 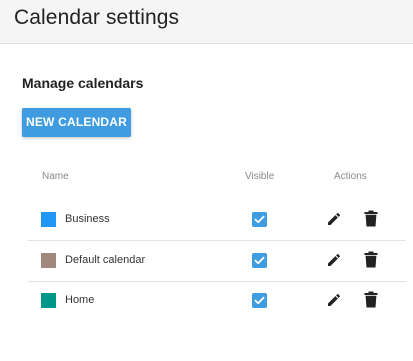 What do you see at coordinates (55, 176) in the screenshot?
I see `column-header-name: Name` at bounding box center [55, 176].